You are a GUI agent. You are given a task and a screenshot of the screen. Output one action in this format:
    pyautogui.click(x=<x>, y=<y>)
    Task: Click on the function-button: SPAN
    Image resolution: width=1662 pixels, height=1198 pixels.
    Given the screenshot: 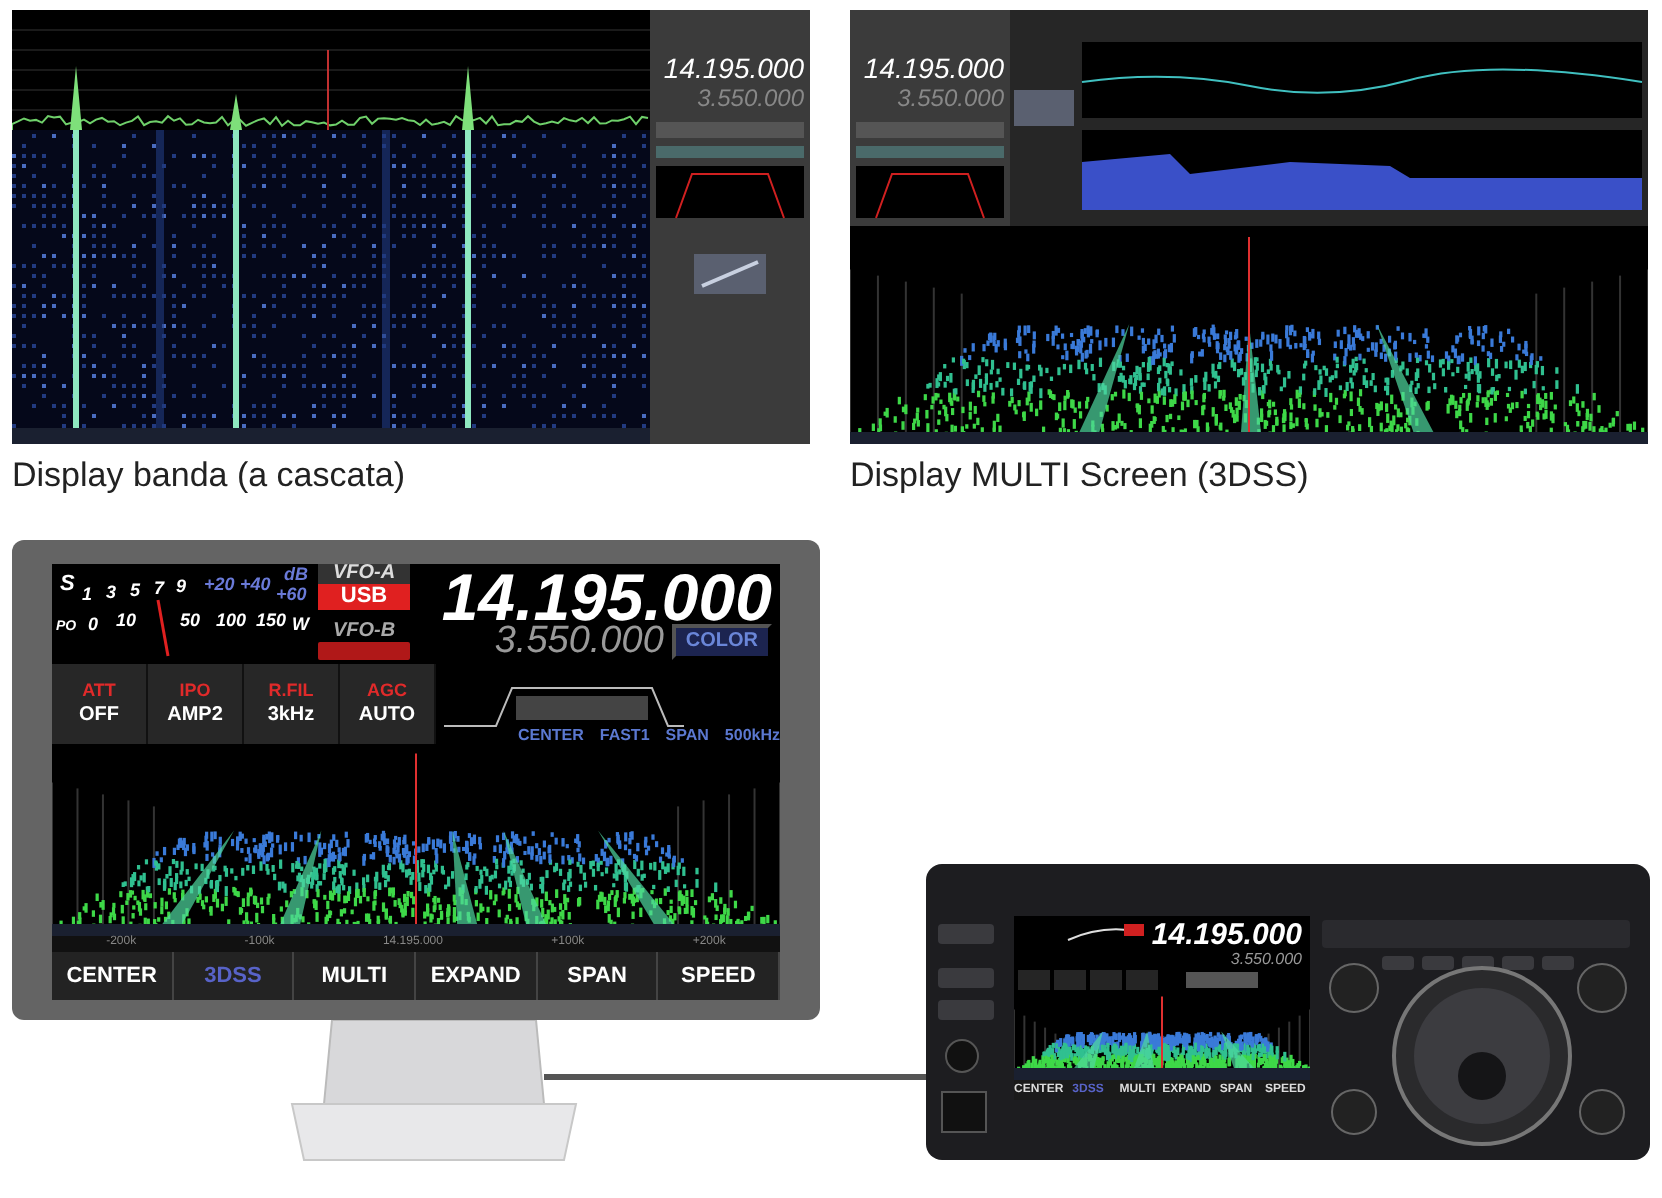 What is the action you would take?
    pyautogui.click(x=598, y=976)
    